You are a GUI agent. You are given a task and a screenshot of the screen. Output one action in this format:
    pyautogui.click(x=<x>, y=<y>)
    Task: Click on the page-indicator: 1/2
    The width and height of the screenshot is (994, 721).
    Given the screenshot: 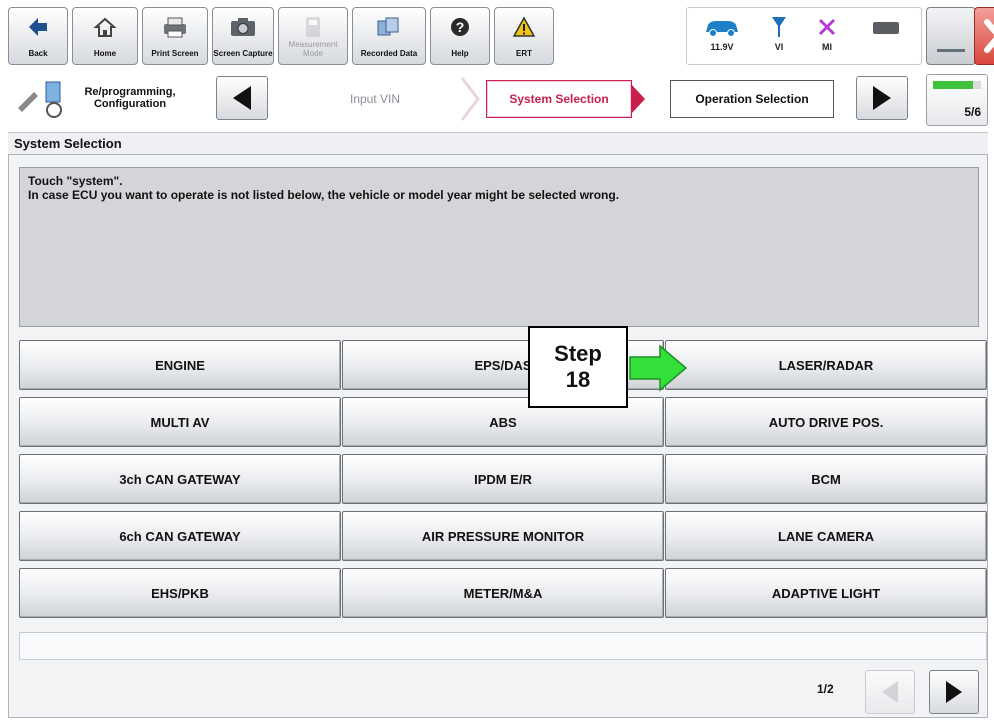 What is the action you would take?
    pyautogui.click(x=825, y=689)
    